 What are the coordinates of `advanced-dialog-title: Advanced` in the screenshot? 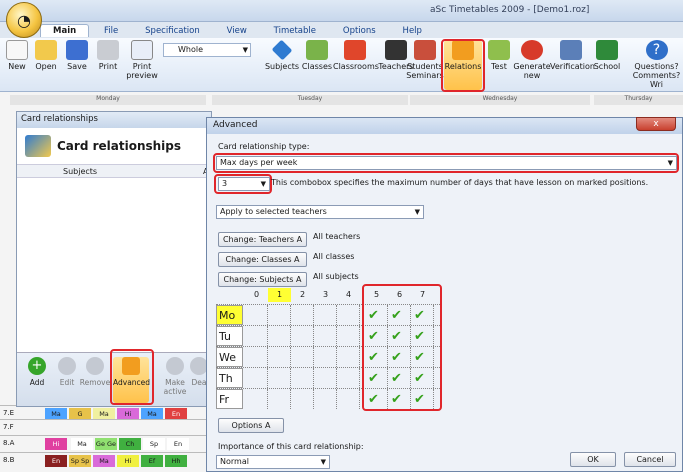 It's located at (444, 126).